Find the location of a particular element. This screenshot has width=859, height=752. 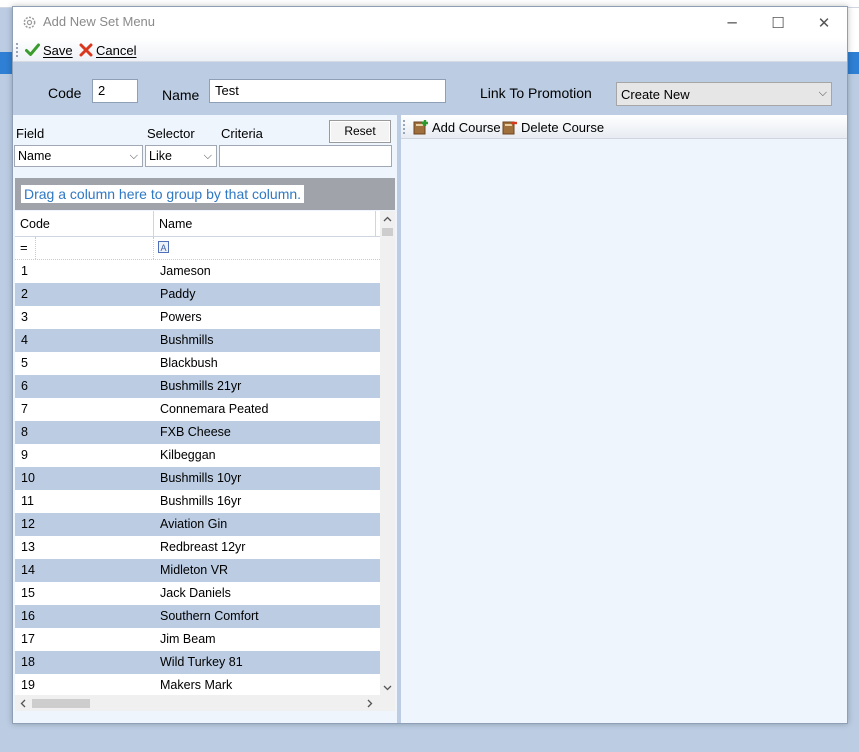

table-row: 12 Aviation Gin is located at coordinates (197, 524).